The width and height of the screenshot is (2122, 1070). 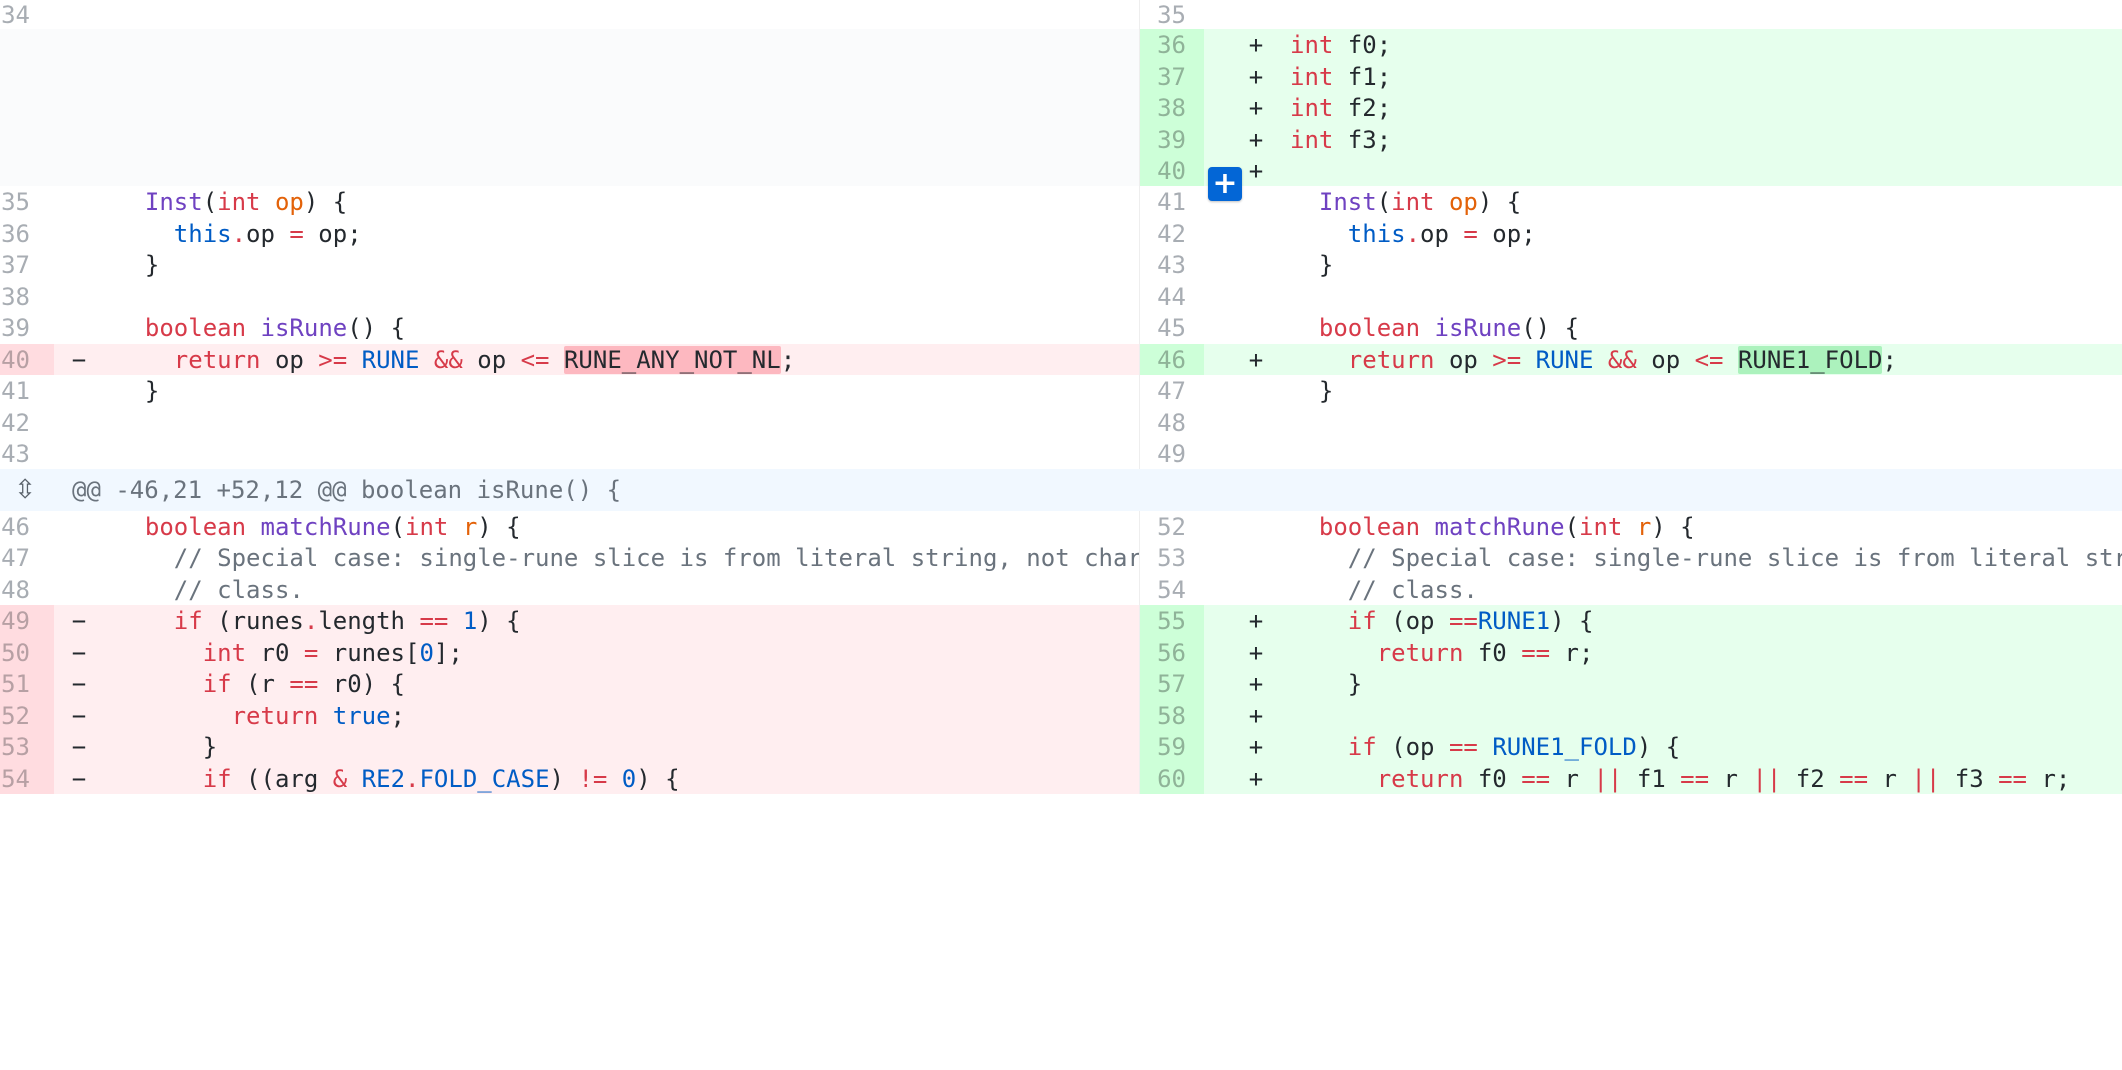 I want to click on code-token: ||, so click(x=1767, y=778).